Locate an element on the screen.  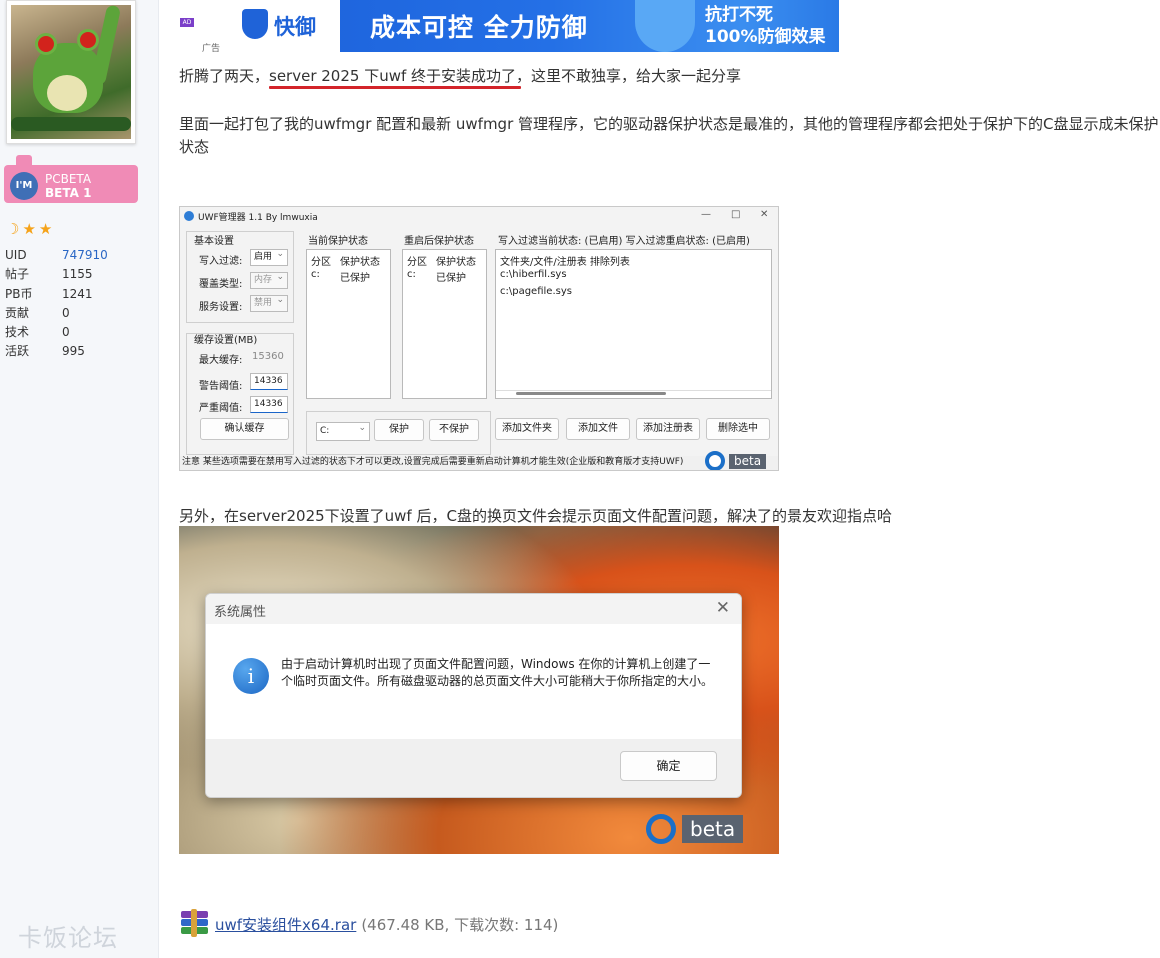
field-label: 覆盖类型: is located at coordinates (221, 284).